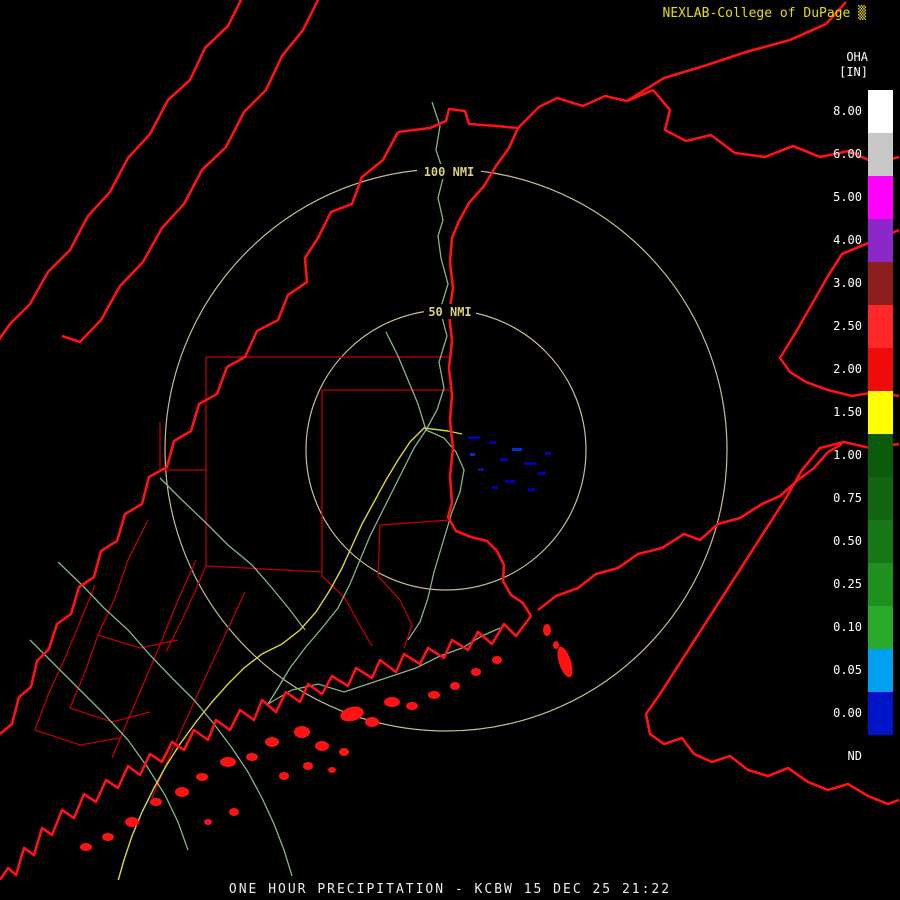  I want to click on scale-level-label: 3.00, so click(847, 283).